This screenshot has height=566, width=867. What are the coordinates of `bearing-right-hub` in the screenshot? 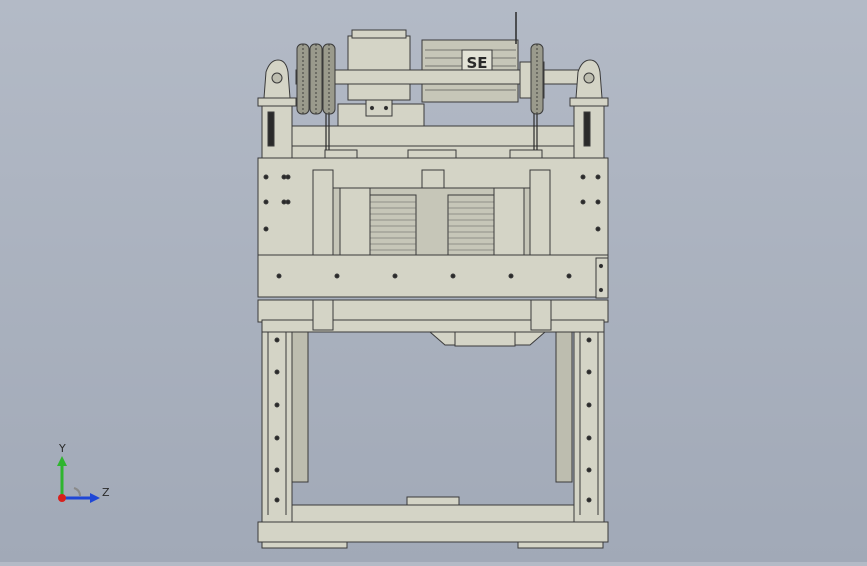 It's located at (589, 78).